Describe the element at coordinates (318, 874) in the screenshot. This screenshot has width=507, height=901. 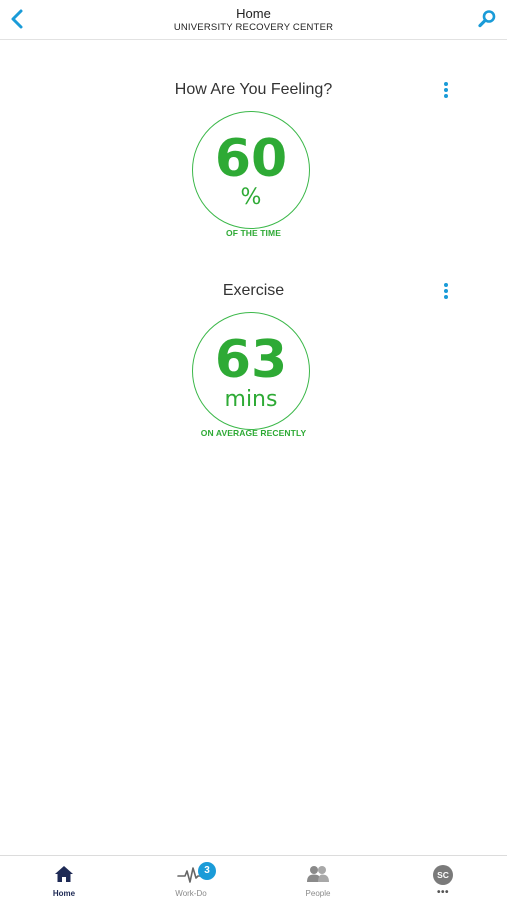
I see `people-icon` at that location.